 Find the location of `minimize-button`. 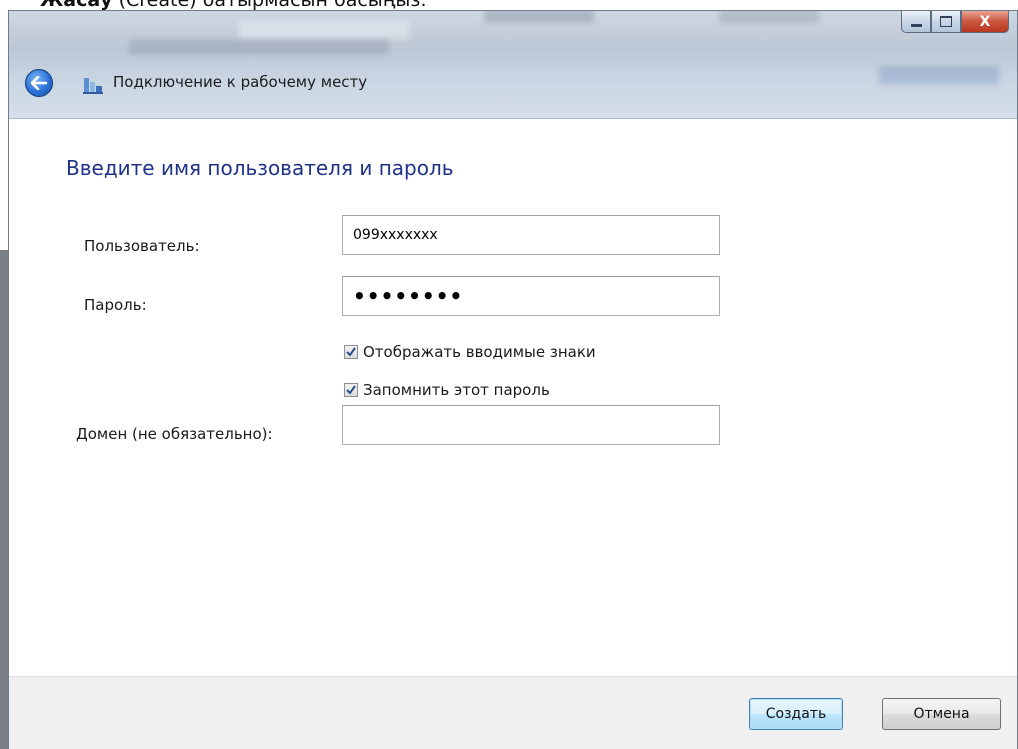

minimize-button is located at coordinates (916, 22).